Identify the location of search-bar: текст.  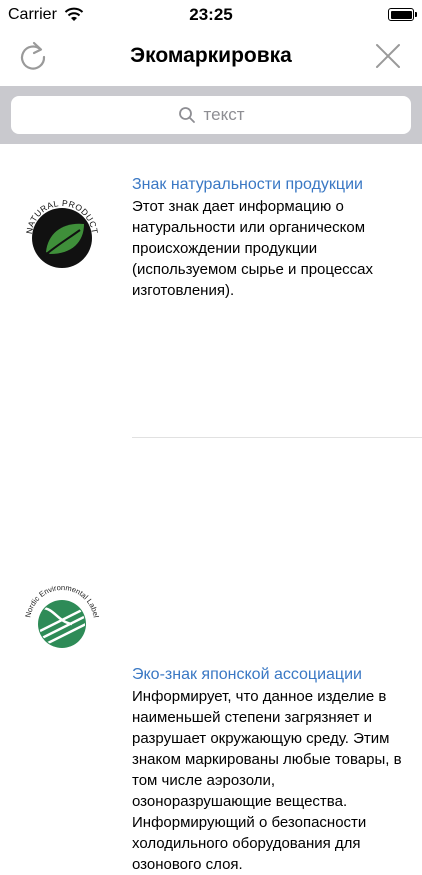
(211, 115).